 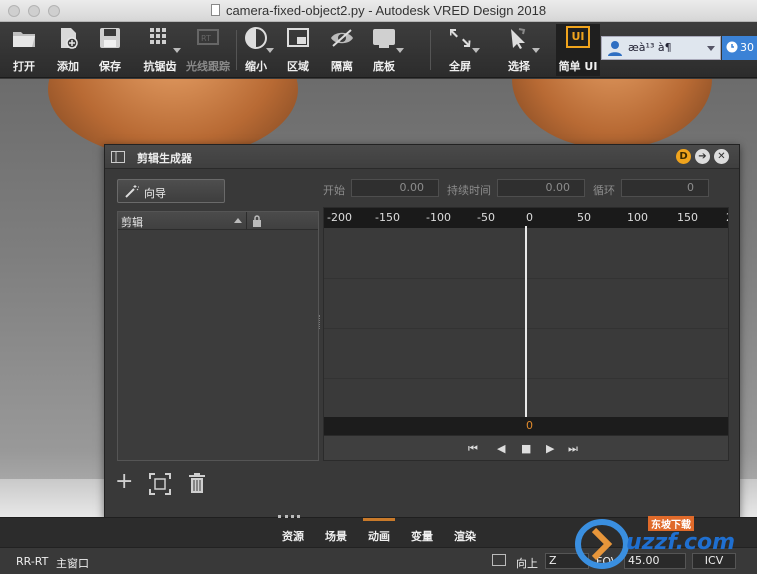 What do you see at coordinates (395, 188) in the screenshot?
I see `start-field: 0.00` at bounding box center [395, 188].